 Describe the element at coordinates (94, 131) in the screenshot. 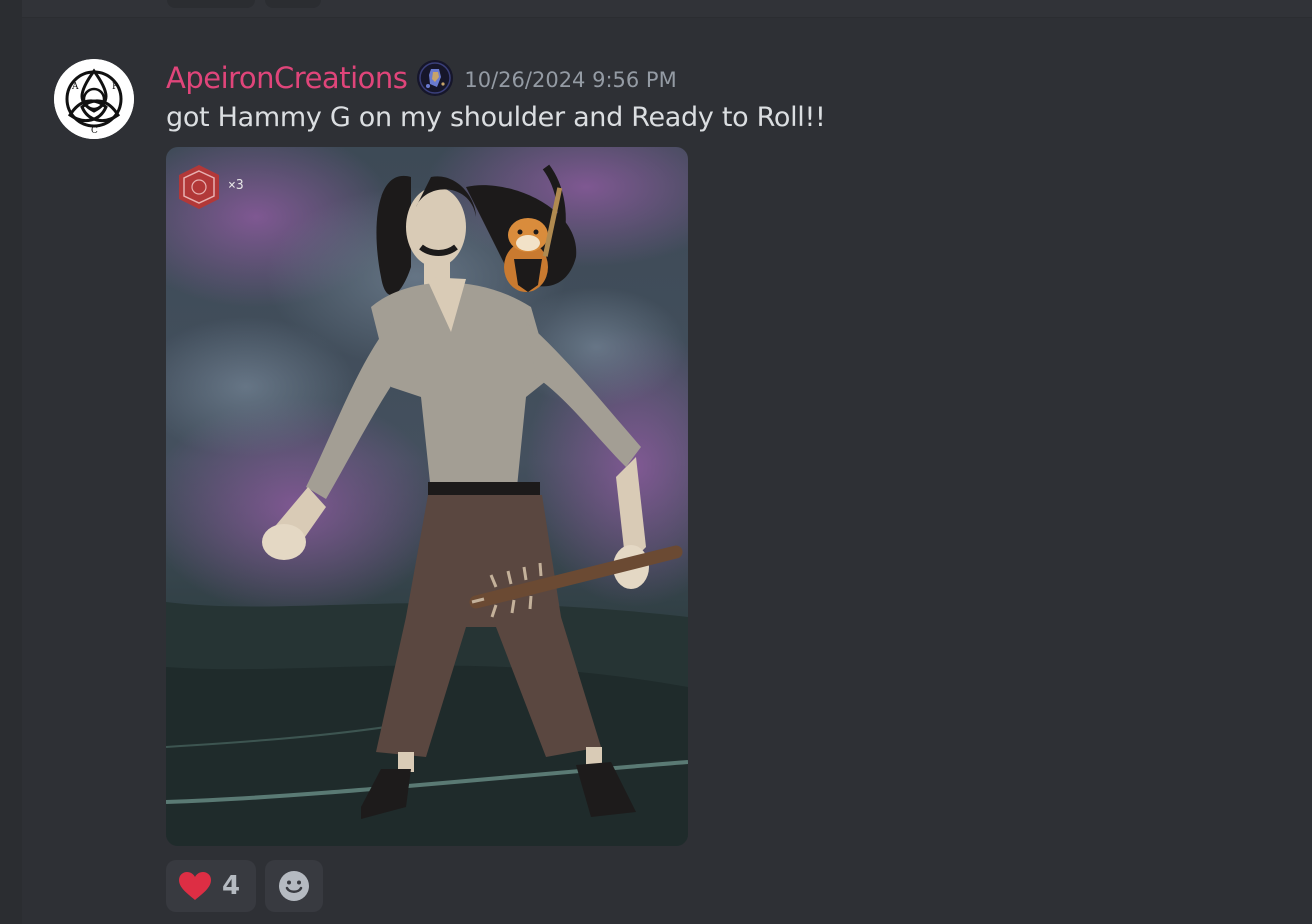

I see `svg-text: C` at that location.